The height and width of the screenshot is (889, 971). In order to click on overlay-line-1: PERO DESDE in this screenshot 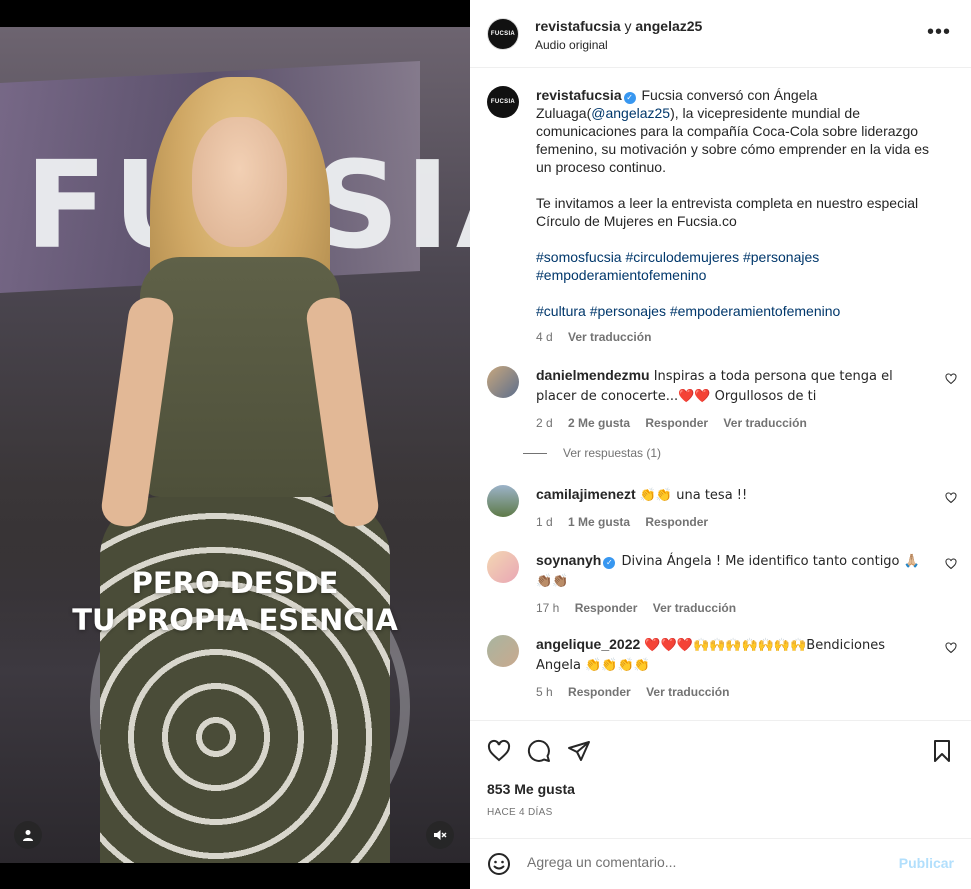, I will do `click(235, 583)`.